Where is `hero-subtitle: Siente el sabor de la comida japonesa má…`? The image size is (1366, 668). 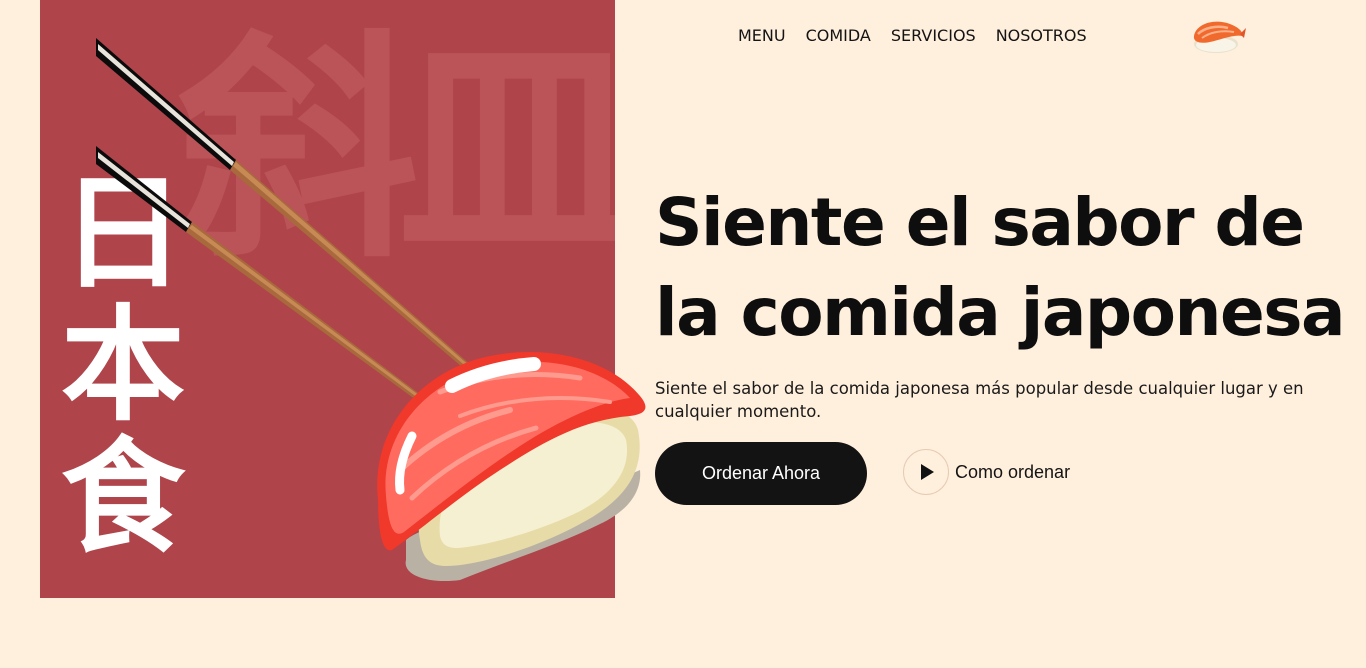 hero-subtitle: Siente el sabor de la comida japonesa má… is located at coordinates (979, 400).